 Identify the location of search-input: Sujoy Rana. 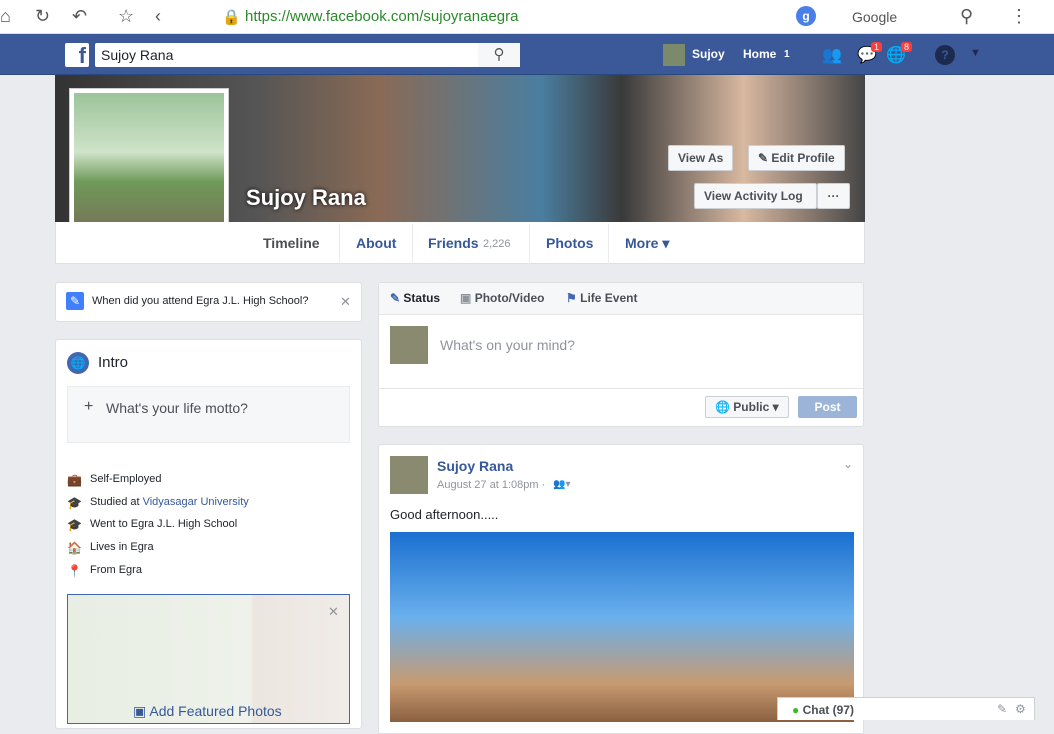
(307, 55).